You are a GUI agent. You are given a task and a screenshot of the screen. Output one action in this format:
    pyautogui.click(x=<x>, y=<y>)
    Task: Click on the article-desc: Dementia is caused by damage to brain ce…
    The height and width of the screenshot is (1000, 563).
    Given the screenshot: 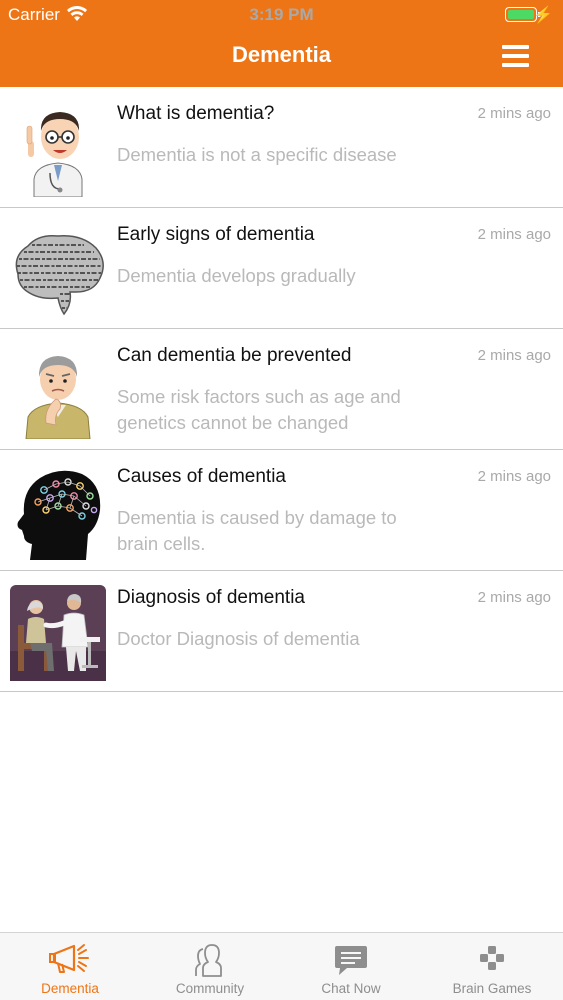 What is the action you would take?
    pyautogui.click(x=257, y=530)
    